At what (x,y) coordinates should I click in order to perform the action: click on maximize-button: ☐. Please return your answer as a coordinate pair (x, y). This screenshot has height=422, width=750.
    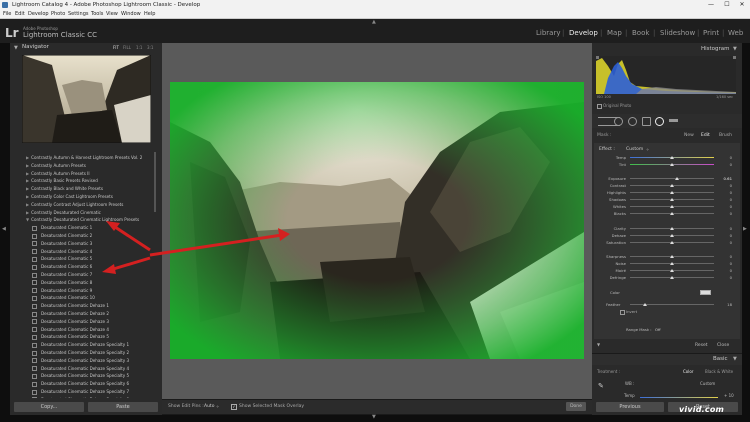
    Looking at the image, I should click on (727, 5).